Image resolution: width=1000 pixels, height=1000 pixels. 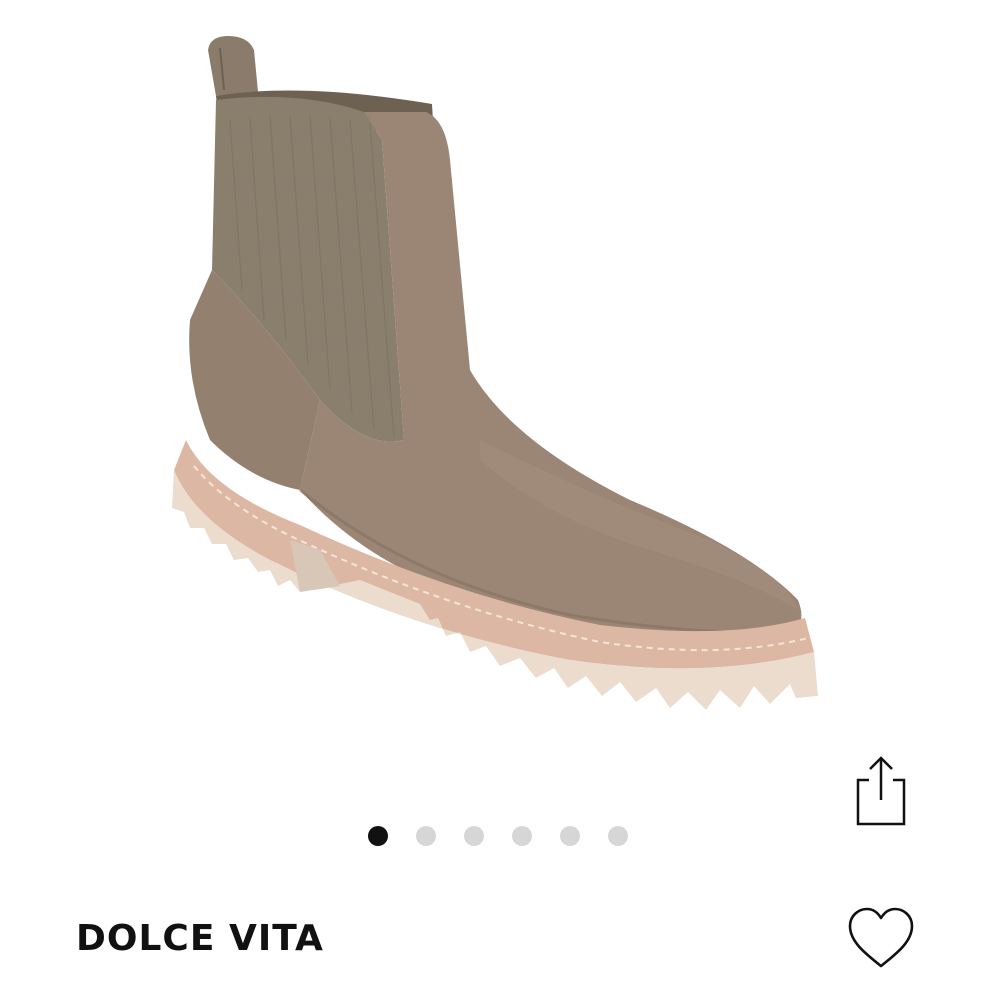 What do you see at coordinates (498, 836) in the screenshot?
I see `carousel-dots` at bounding box center [498, 836].